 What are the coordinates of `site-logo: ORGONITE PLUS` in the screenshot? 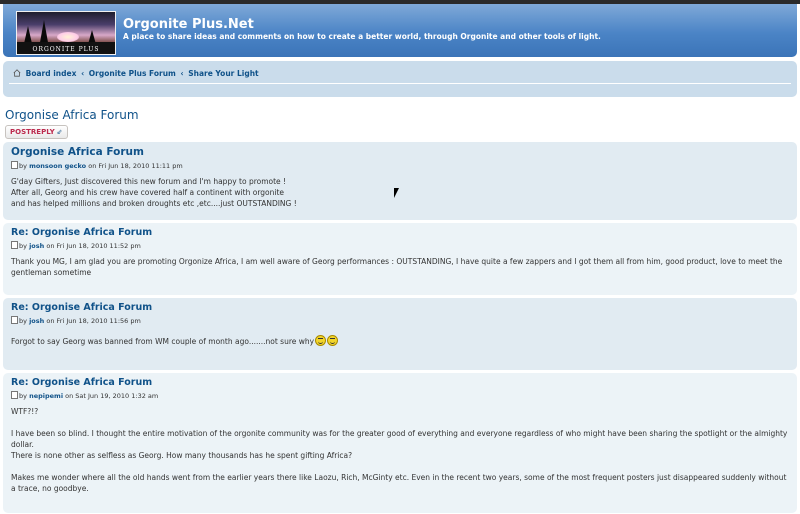 It's located at (66, 33).